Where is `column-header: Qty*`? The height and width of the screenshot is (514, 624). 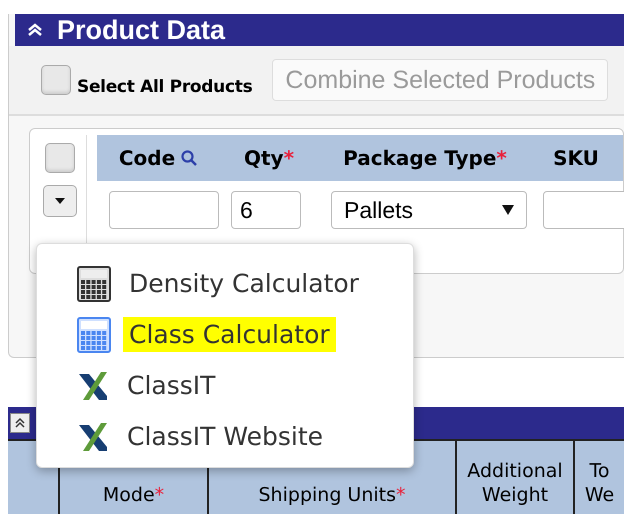
column-header: Qty* is located at coordinates (269, 158).